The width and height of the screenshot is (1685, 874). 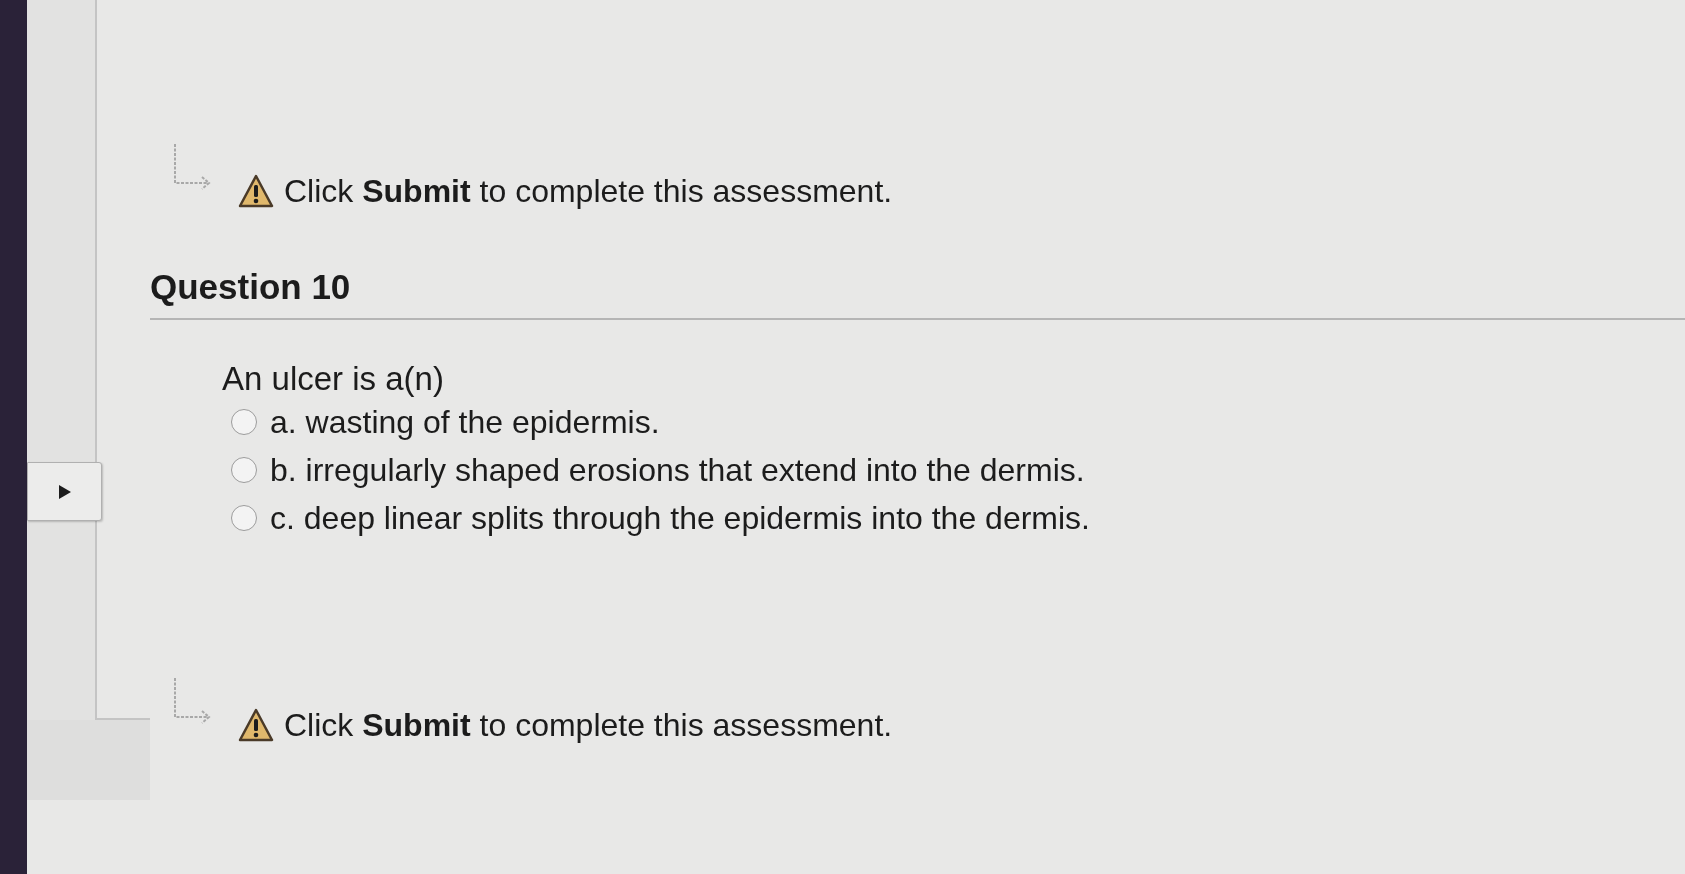 I want to click on question-text: An ulcer is a(n), so click(x=333, y=379).